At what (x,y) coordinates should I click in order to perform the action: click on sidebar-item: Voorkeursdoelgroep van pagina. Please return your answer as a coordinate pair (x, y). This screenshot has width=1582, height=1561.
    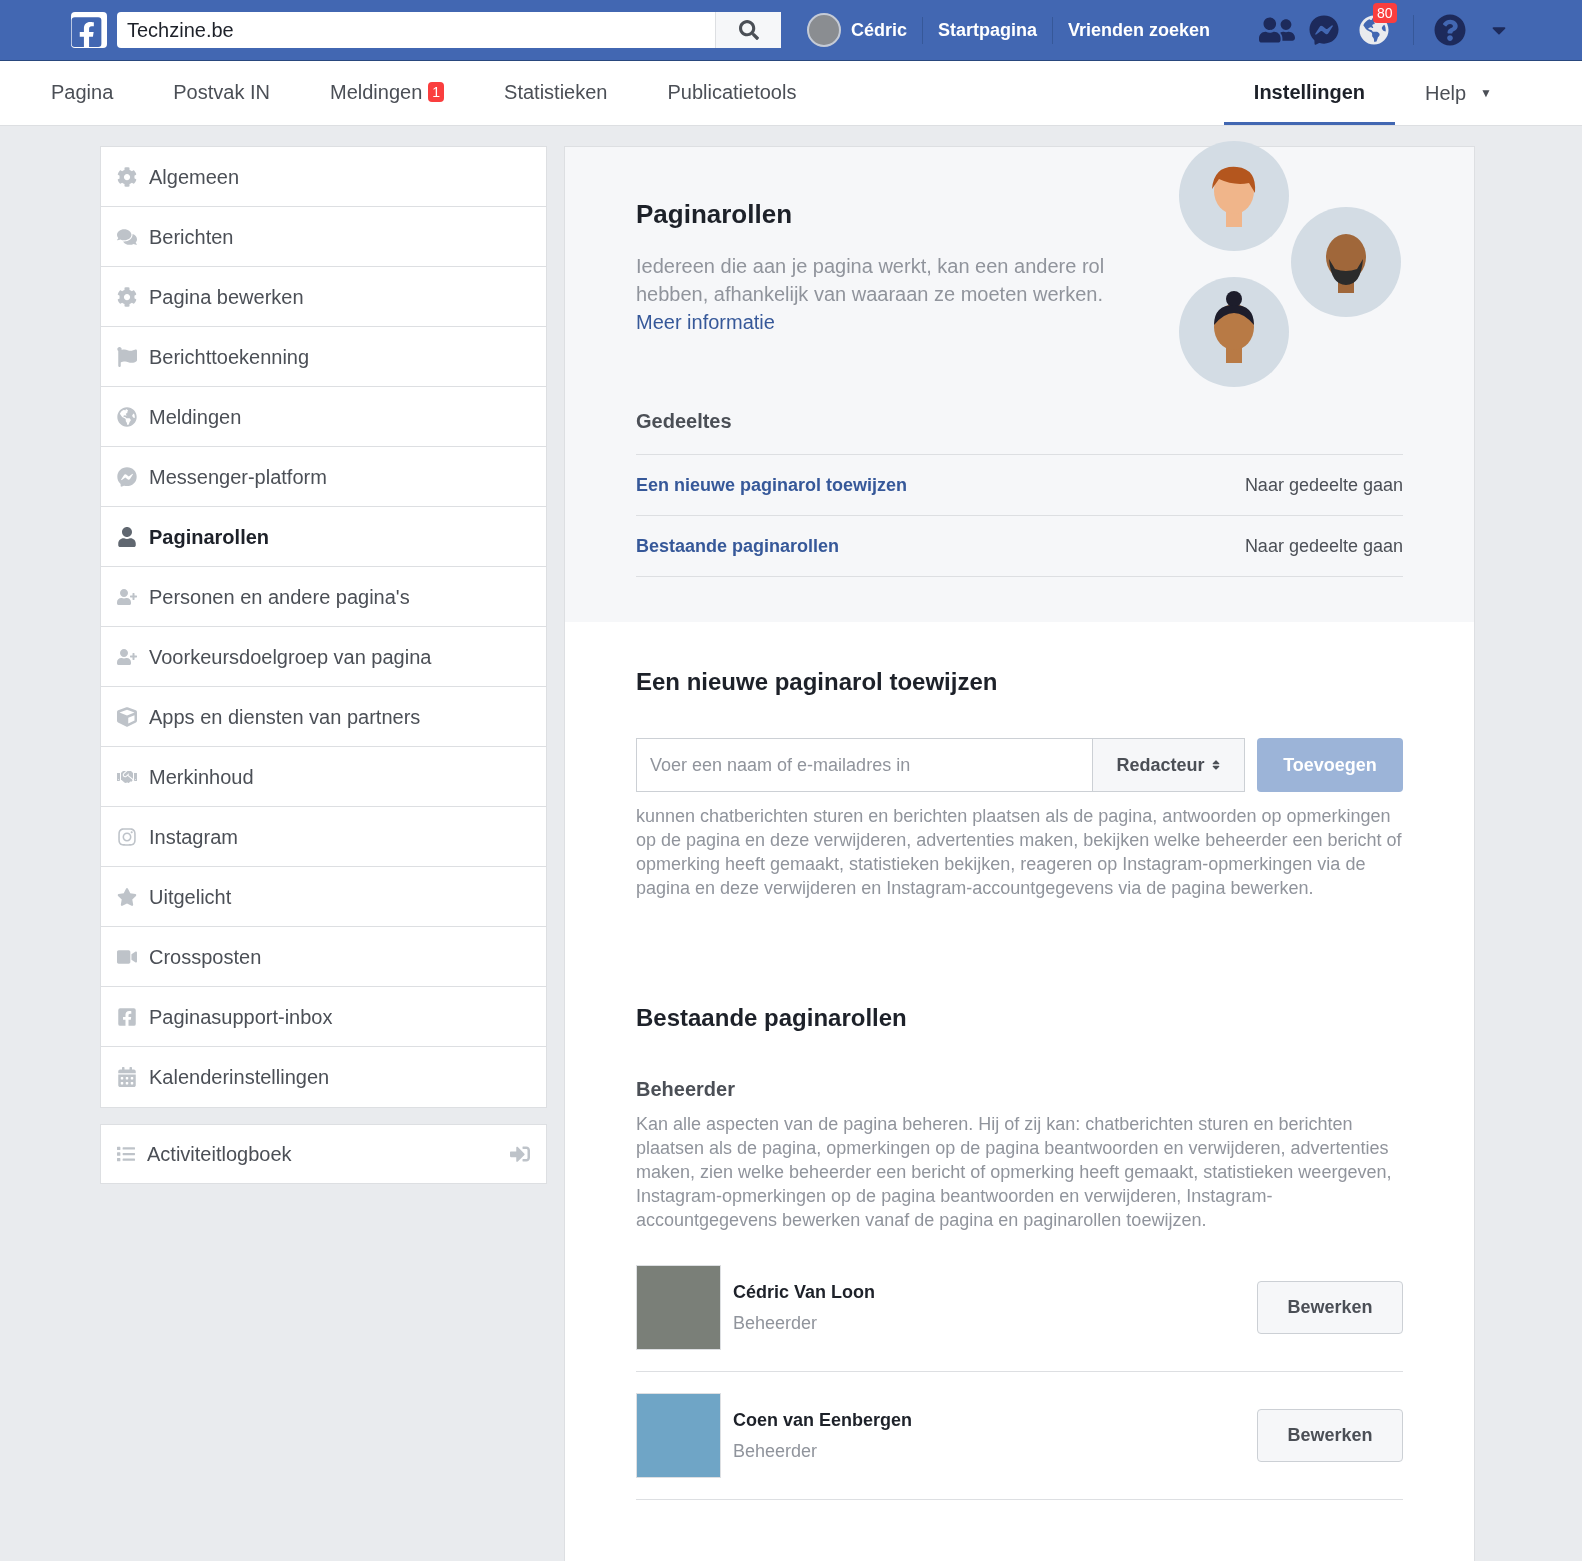
    Looking at the image, I should click on (323, 657).